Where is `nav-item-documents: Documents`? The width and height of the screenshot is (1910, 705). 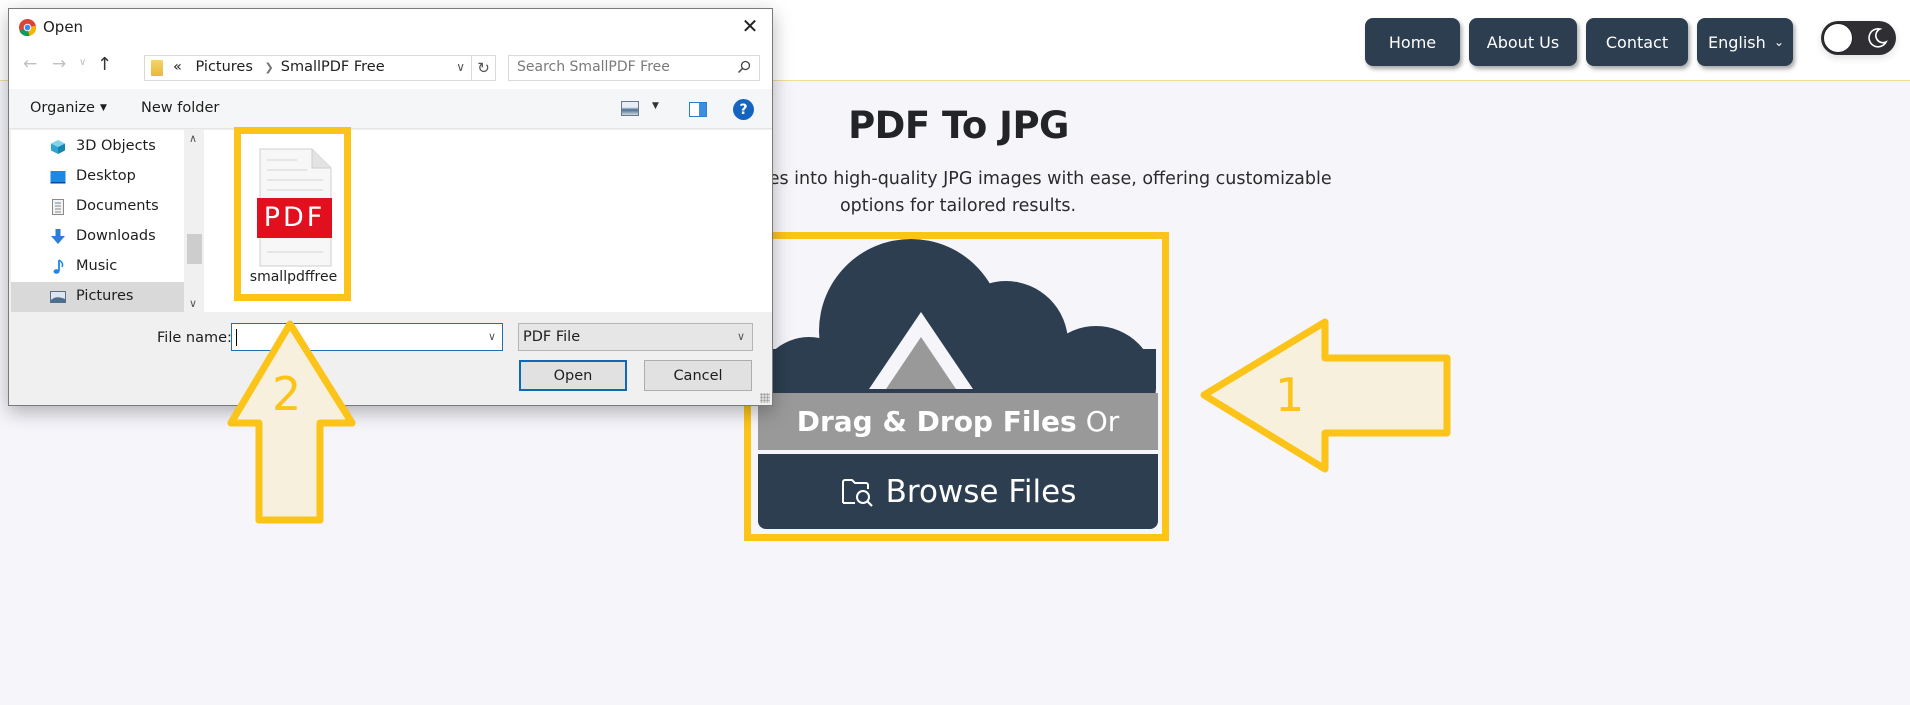
nav-item-documents: Documents is located at coordinates (97, 207).